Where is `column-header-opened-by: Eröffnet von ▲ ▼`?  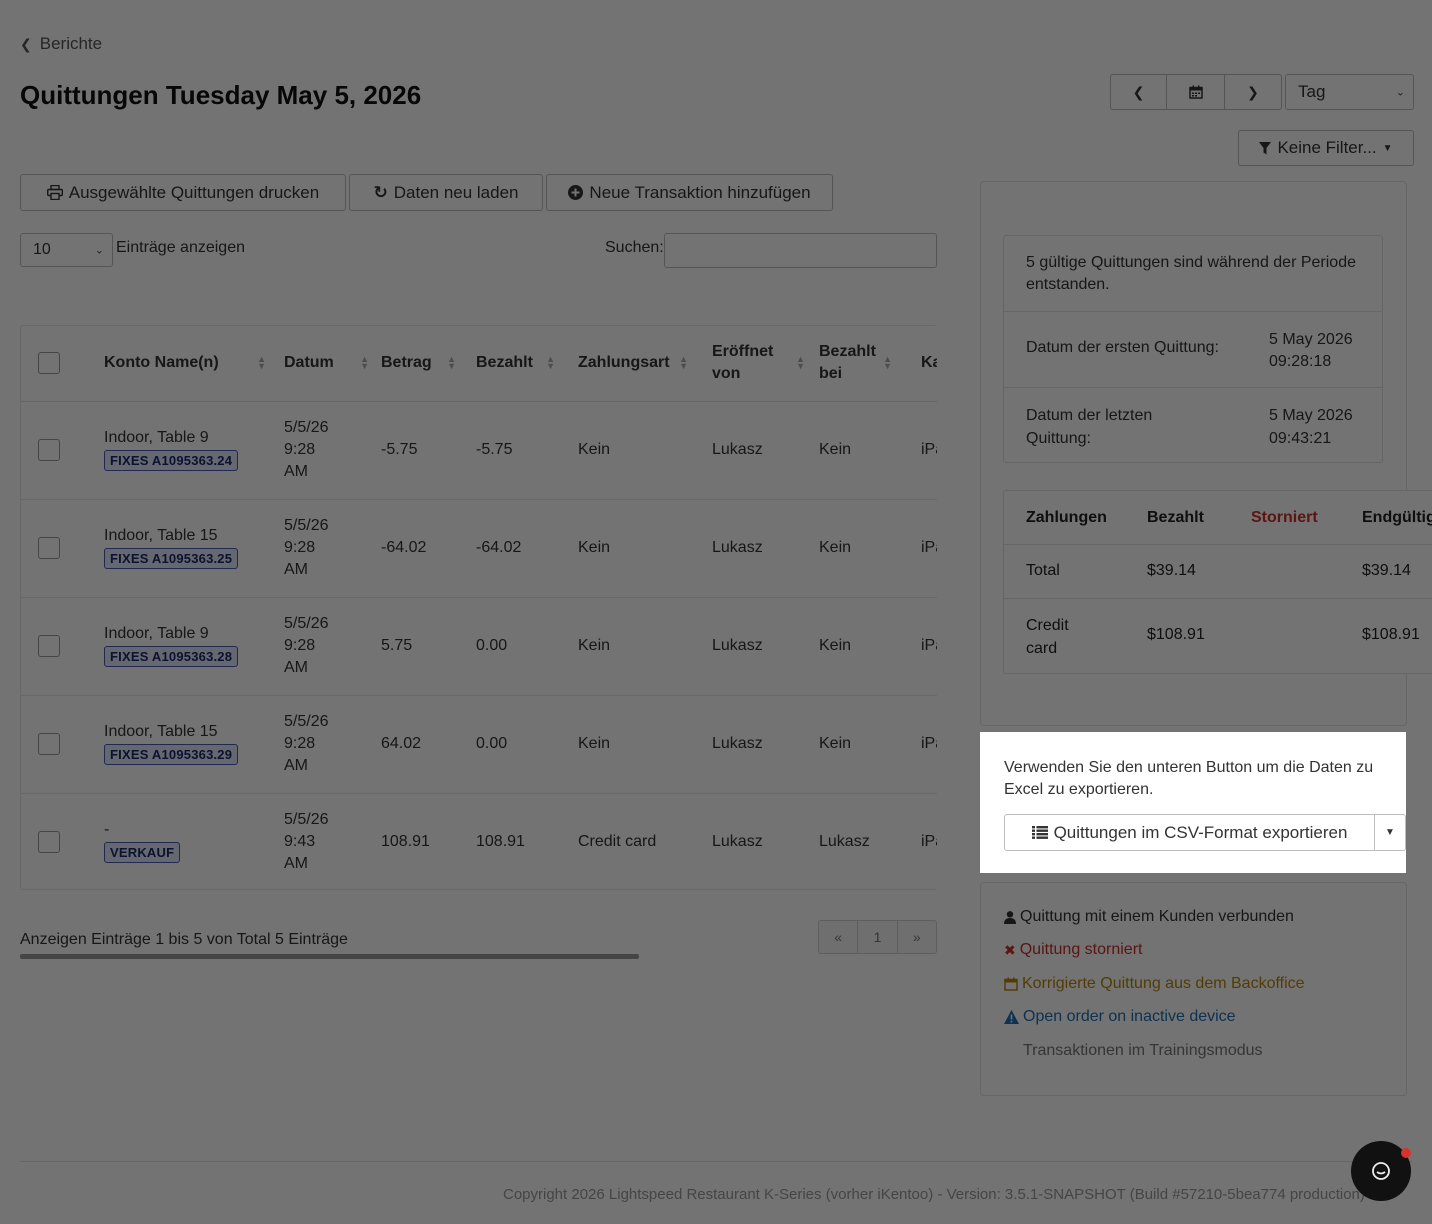 column-header-opened-by: Eröffnet von ▲ ▼ is located at coordinates (765, 364).